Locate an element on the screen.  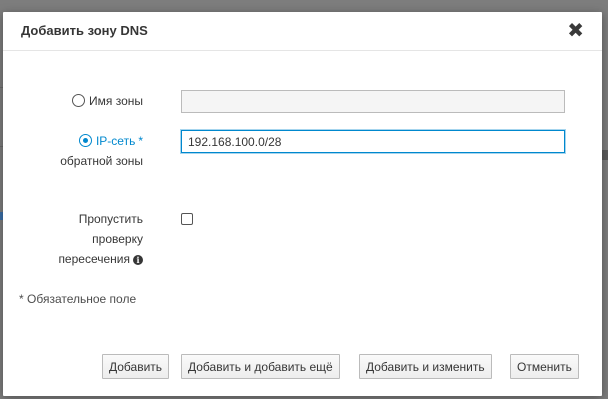
skip-overlap-checkbox is located at coordinates (187, 219).